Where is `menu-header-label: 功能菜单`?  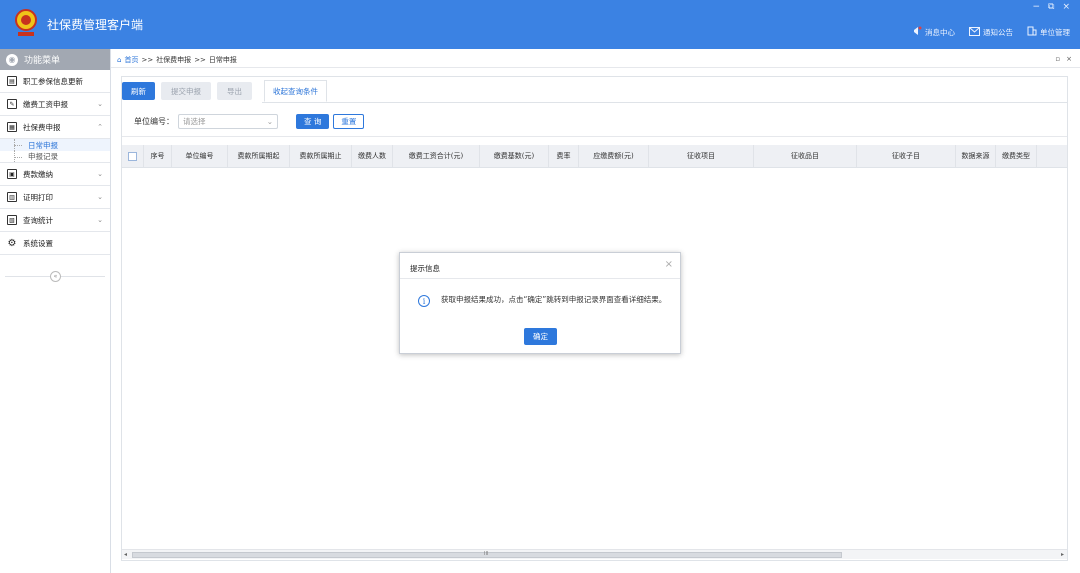
menu-header-label: 功能菜单 is located at coordinates (42, 61).